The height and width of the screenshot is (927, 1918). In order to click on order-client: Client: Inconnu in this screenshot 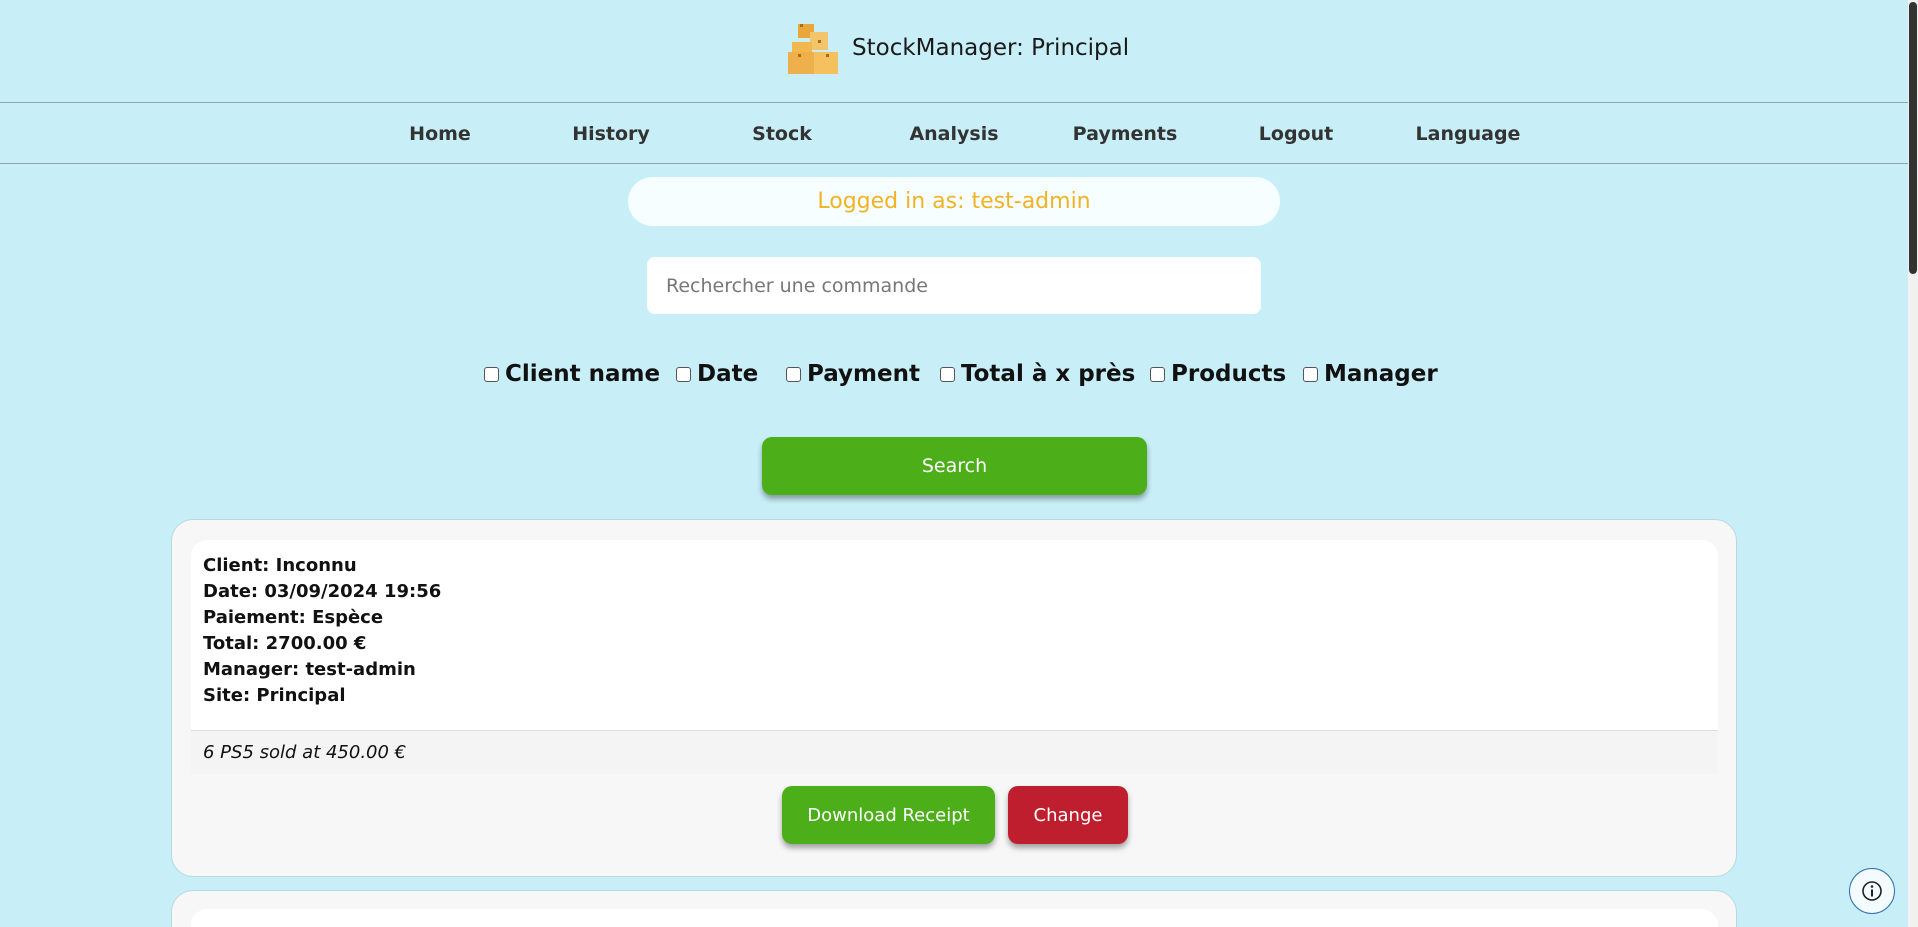, I will do `click(280, 565)`.